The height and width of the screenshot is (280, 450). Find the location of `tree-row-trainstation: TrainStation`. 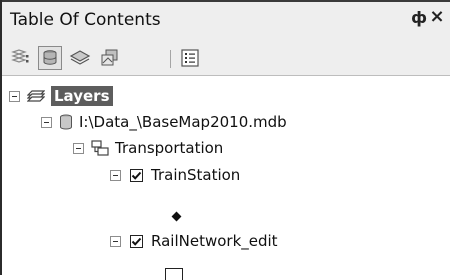

tree-row-trainstation: TrainStation is located at coordinates (175, 175).